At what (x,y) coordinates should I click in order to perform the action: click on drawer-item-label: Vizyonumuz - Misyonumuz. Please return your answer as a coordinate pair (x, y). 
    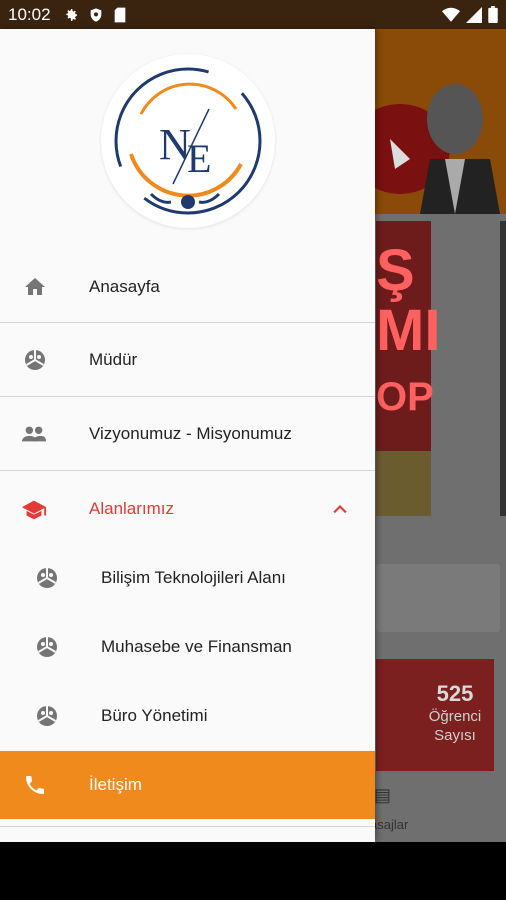
    Looking at the image, I should click on (190, 433).